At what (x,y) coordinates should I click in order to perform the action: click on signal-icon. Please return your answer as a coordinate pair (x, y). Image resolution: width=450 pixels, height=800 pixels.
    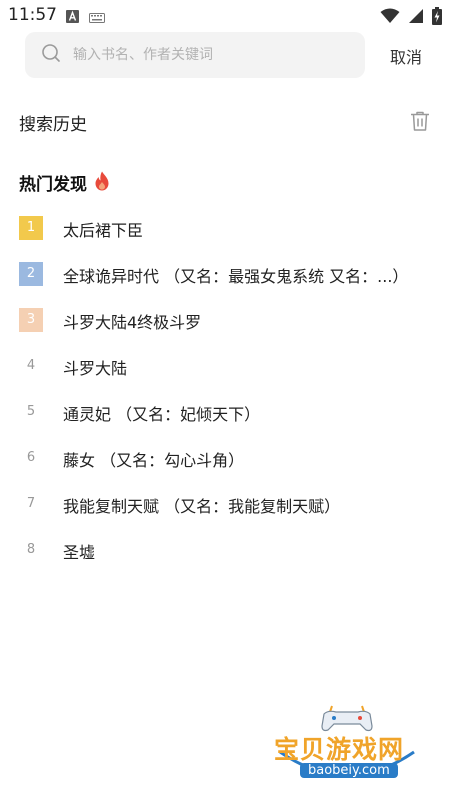
    Looking at the image, I should click on (416, 18).